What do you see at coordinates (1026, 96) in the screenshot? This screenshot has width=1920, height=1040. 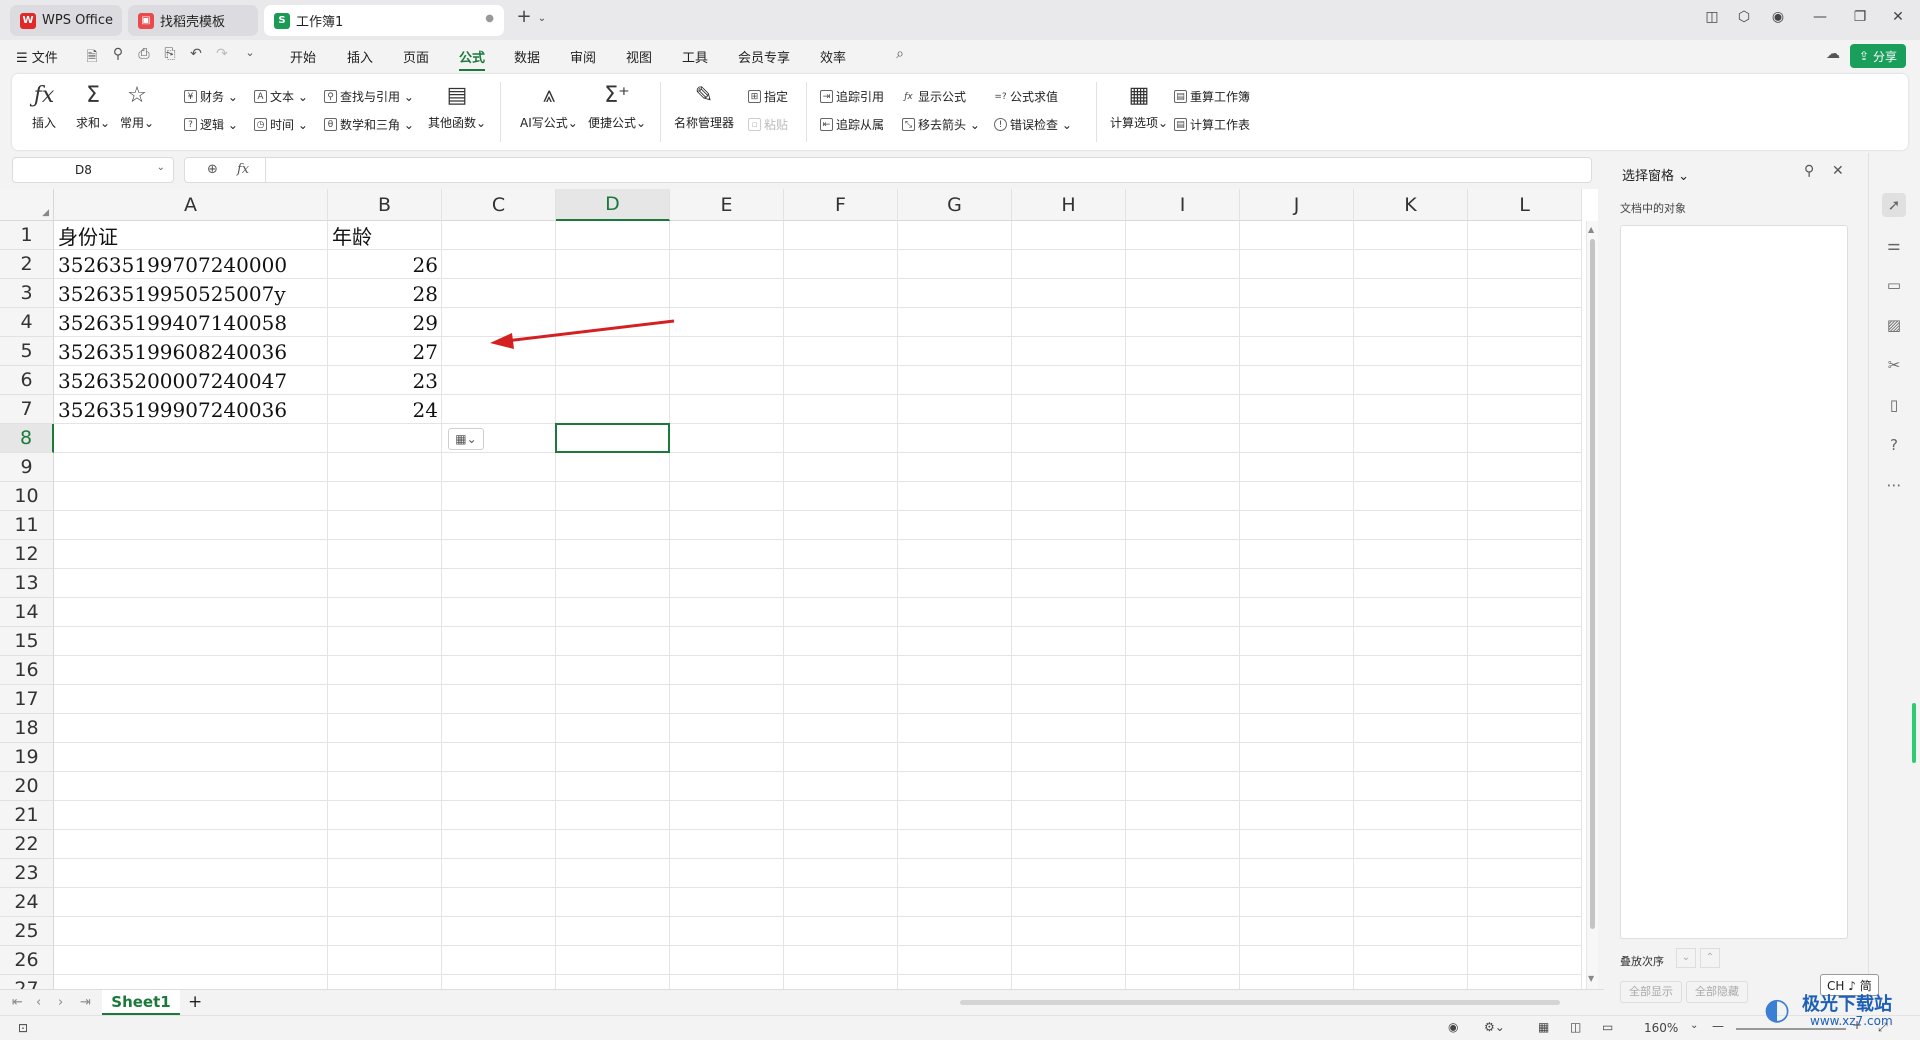 I see `evaluate-formula-button: =? 公式求值` at bounding box center [1026, 96].